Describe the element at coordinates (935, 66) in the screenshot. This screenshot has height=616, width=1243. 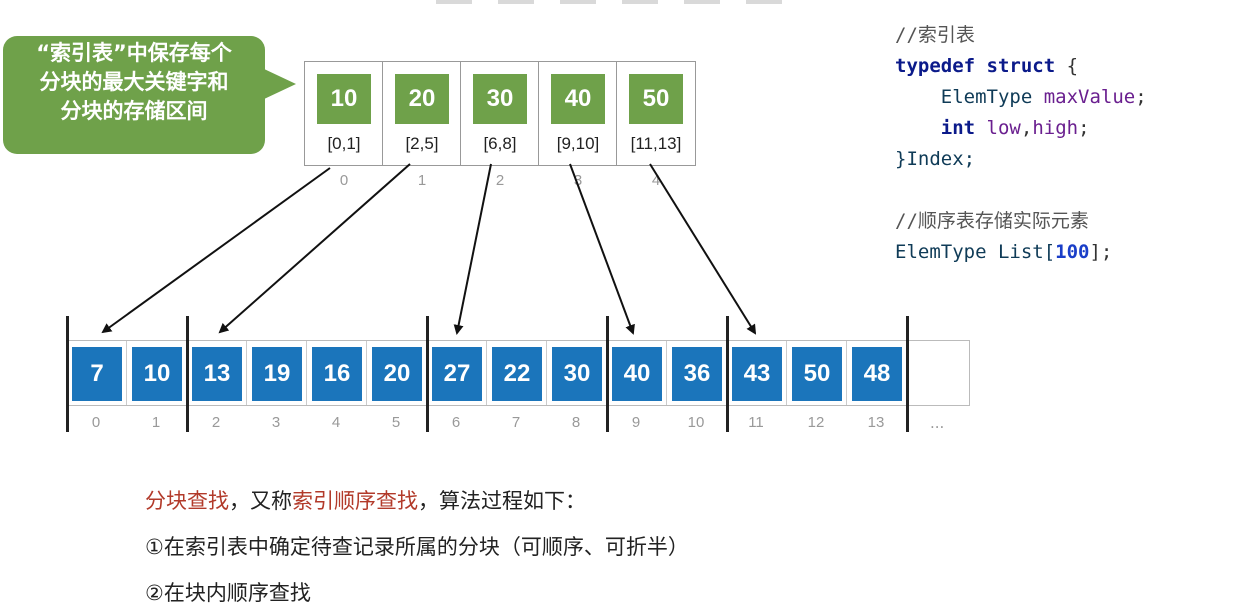
I see `code-keyword: typedef` at that location.